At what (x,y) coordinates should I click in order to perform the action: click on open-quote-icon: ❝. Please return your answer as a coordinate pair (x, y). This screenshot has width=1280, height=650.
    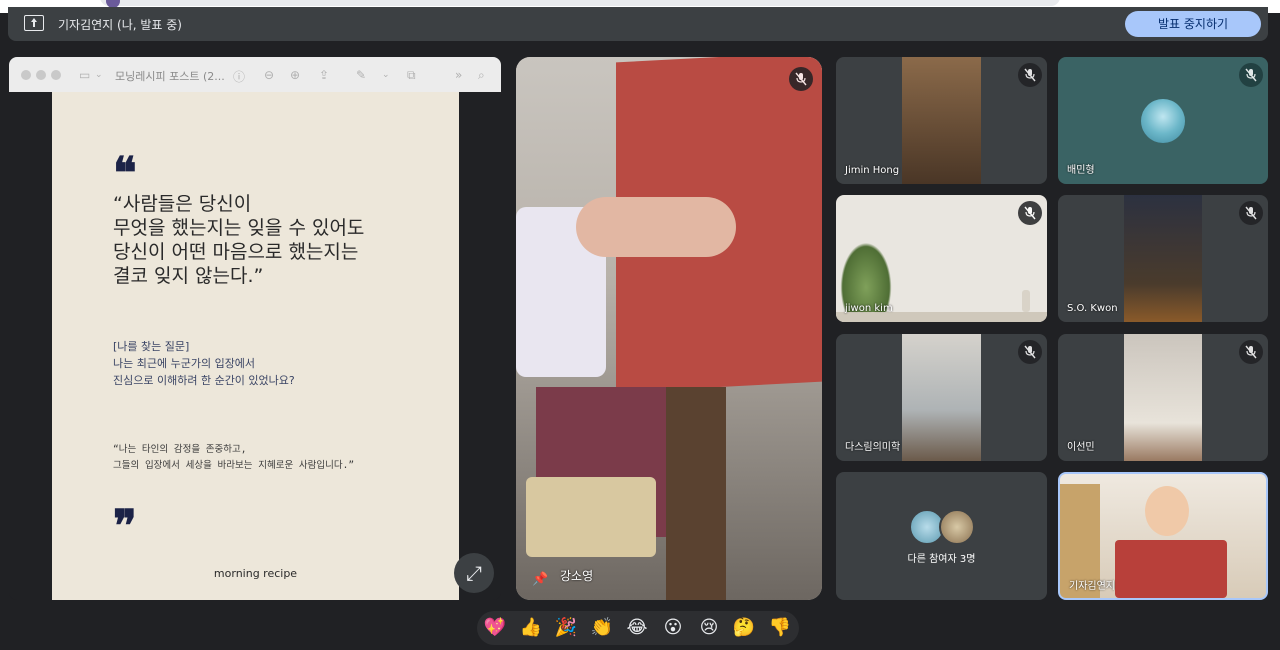
    Looking at the image, I should click on (125, 173).